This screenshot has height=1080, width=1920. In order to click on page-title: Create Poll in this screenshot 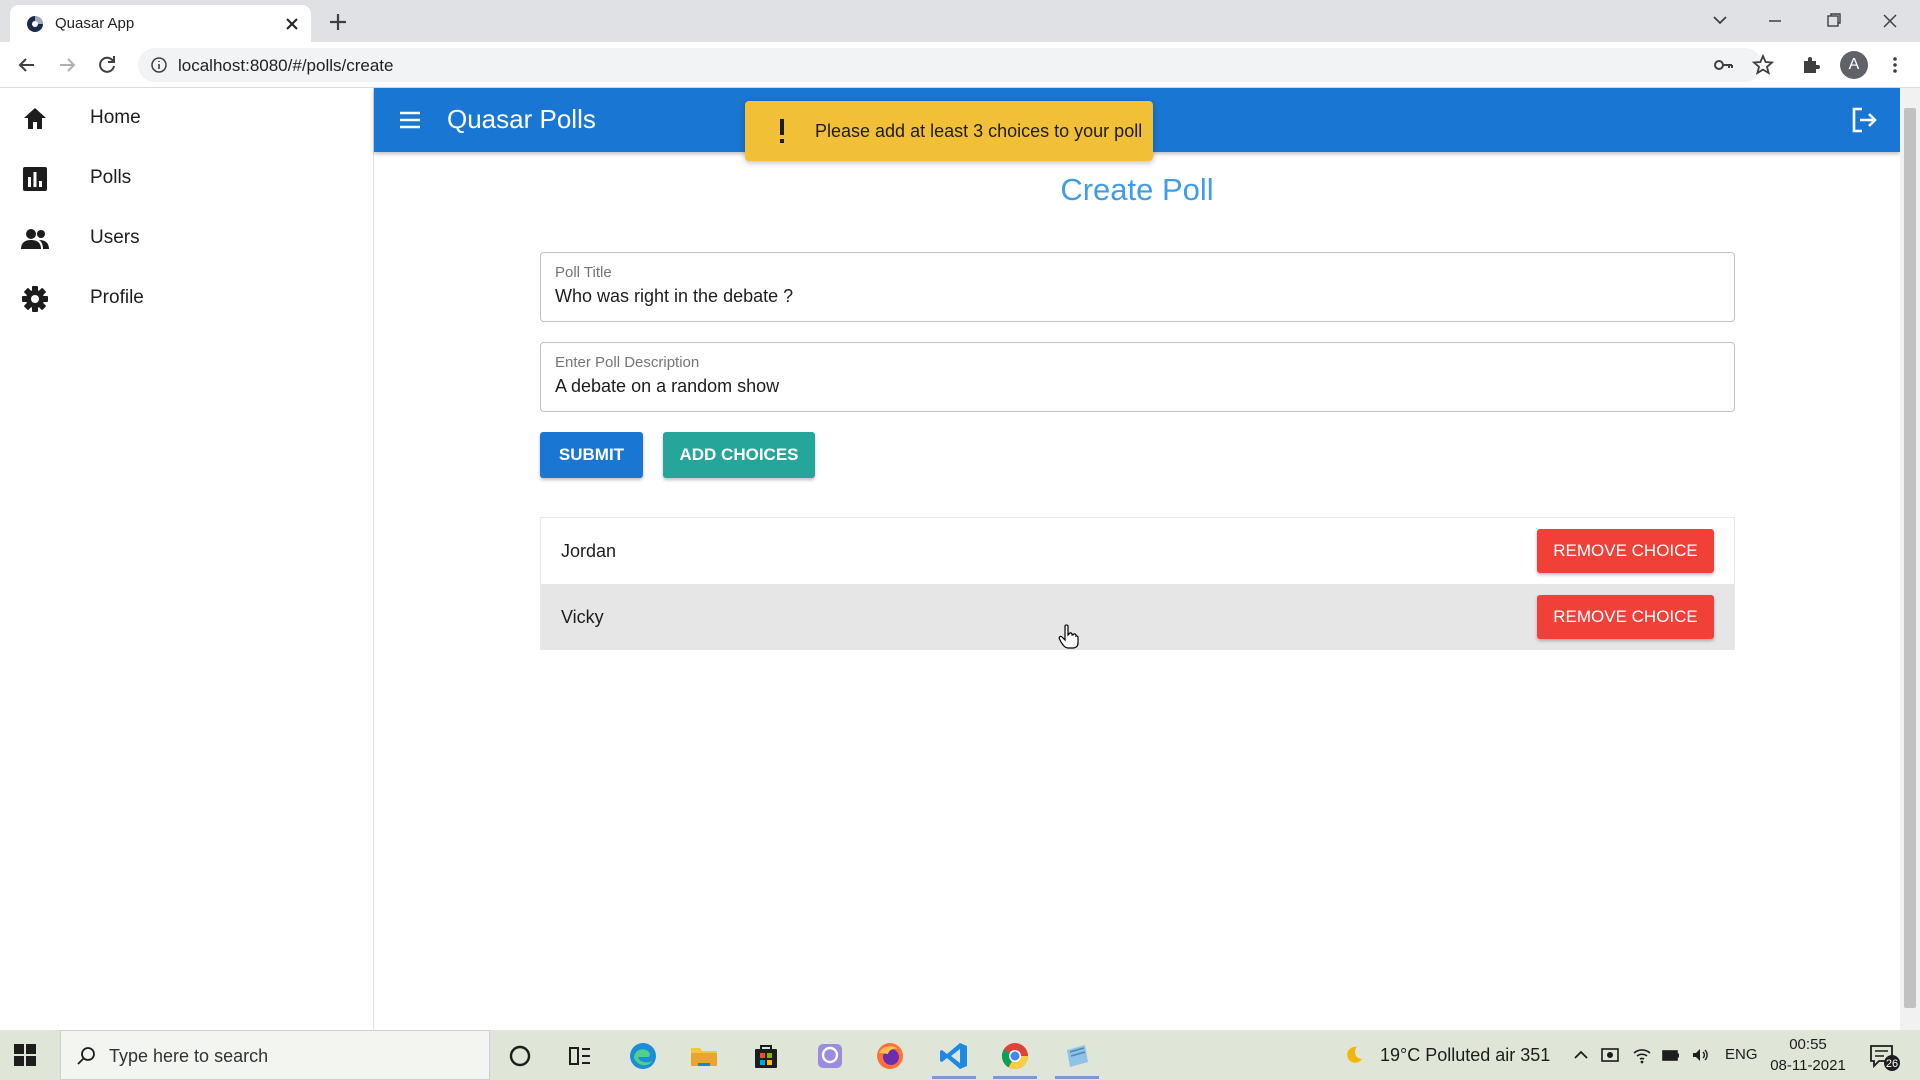, I will do `click(1137, 189)`.